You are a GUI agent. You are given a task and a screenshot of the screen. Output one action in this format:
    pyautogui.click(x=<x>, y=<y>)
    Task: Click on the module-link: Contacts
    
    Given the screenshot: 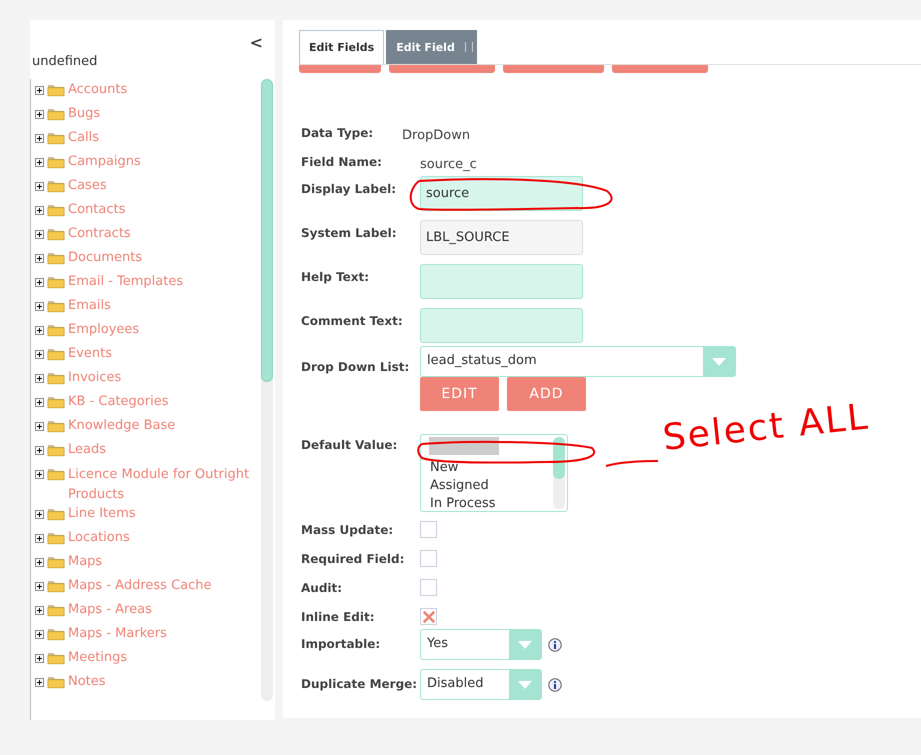 What is the action you would take?
    pyautogui.click(x=163, y=210)
    